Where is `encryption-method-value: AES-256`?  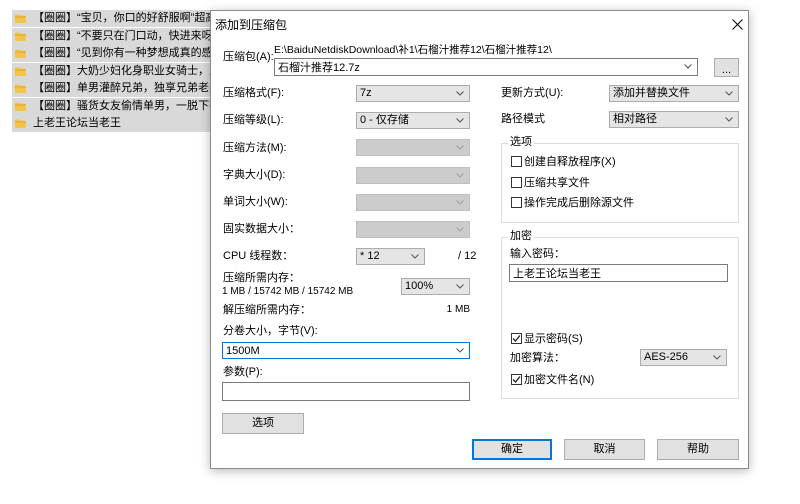
encryption-method-value: AES-256 is located at coordinates (666, 357).